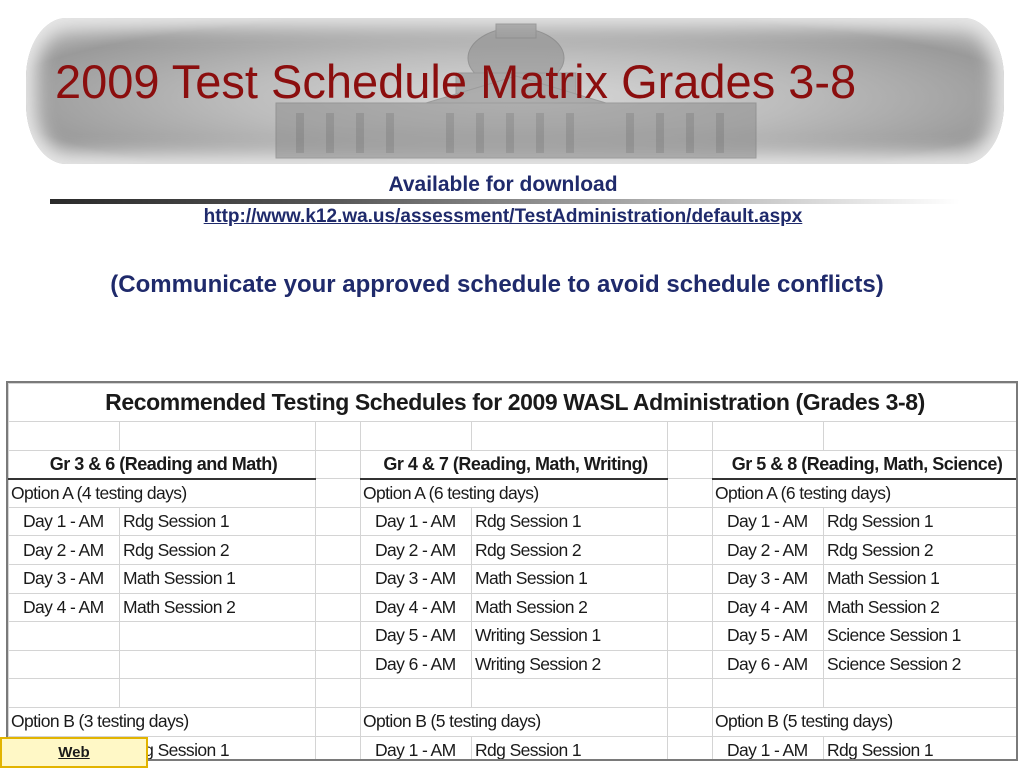 Image resolution: width=1024 pixels, height=768 pixels. Describe the element at coordinates (569, 636) in the screenshot. I see `session-cell: Writing Session 1` at that location.